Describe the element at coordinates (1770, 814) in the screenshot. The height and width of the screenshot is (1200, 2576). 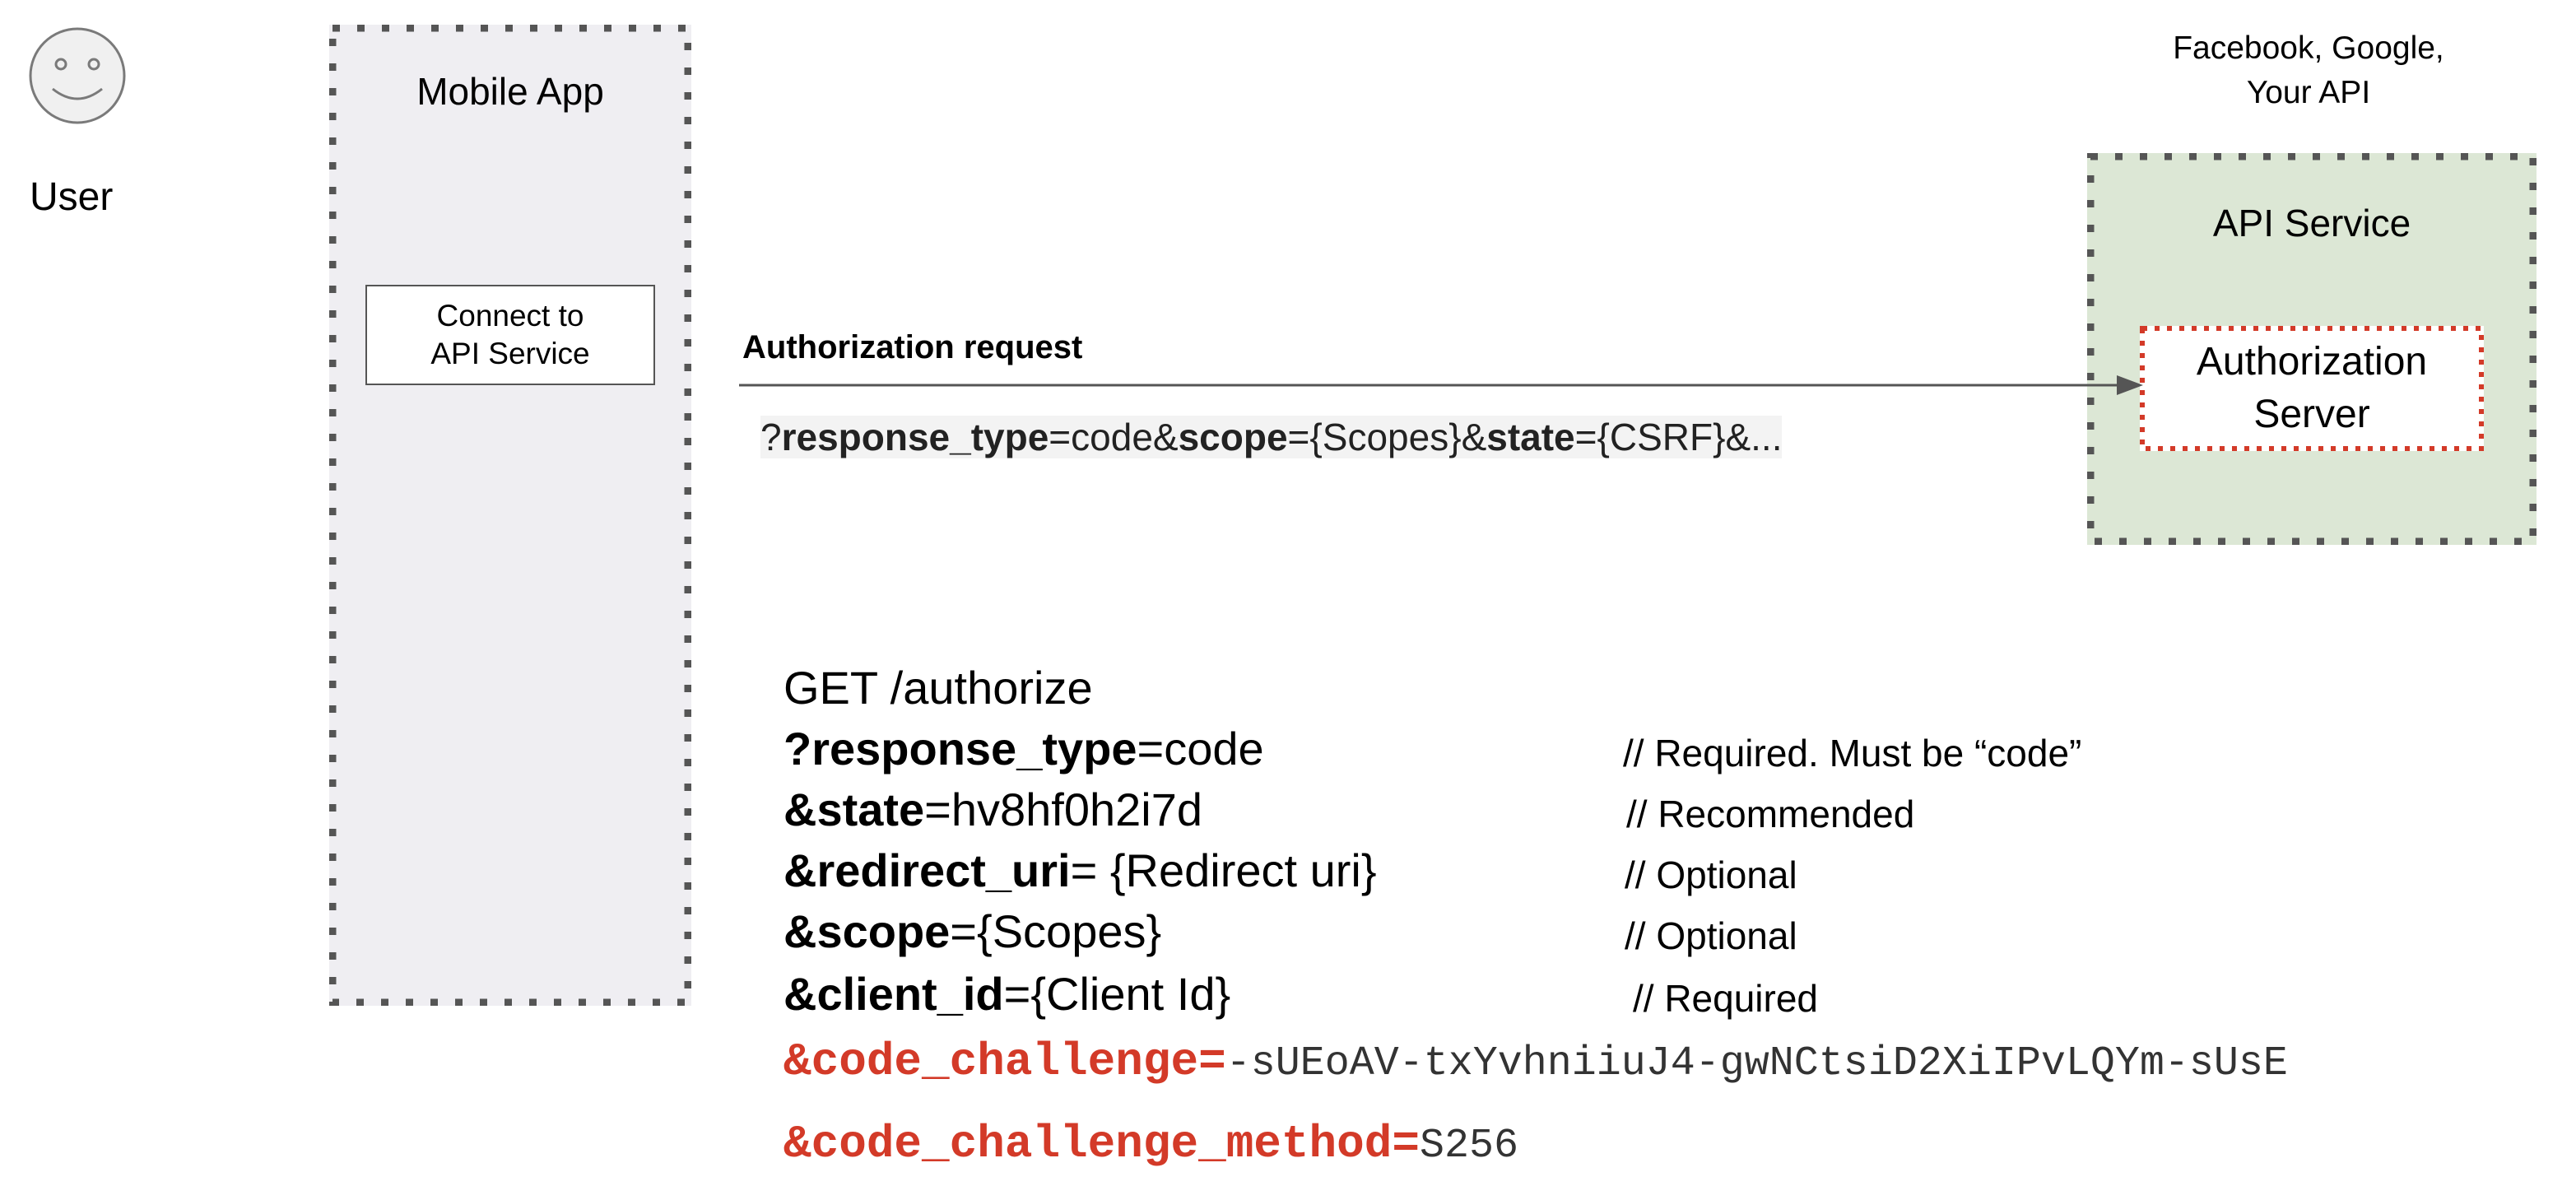
I see `param-comment: // Recommended` at that location.